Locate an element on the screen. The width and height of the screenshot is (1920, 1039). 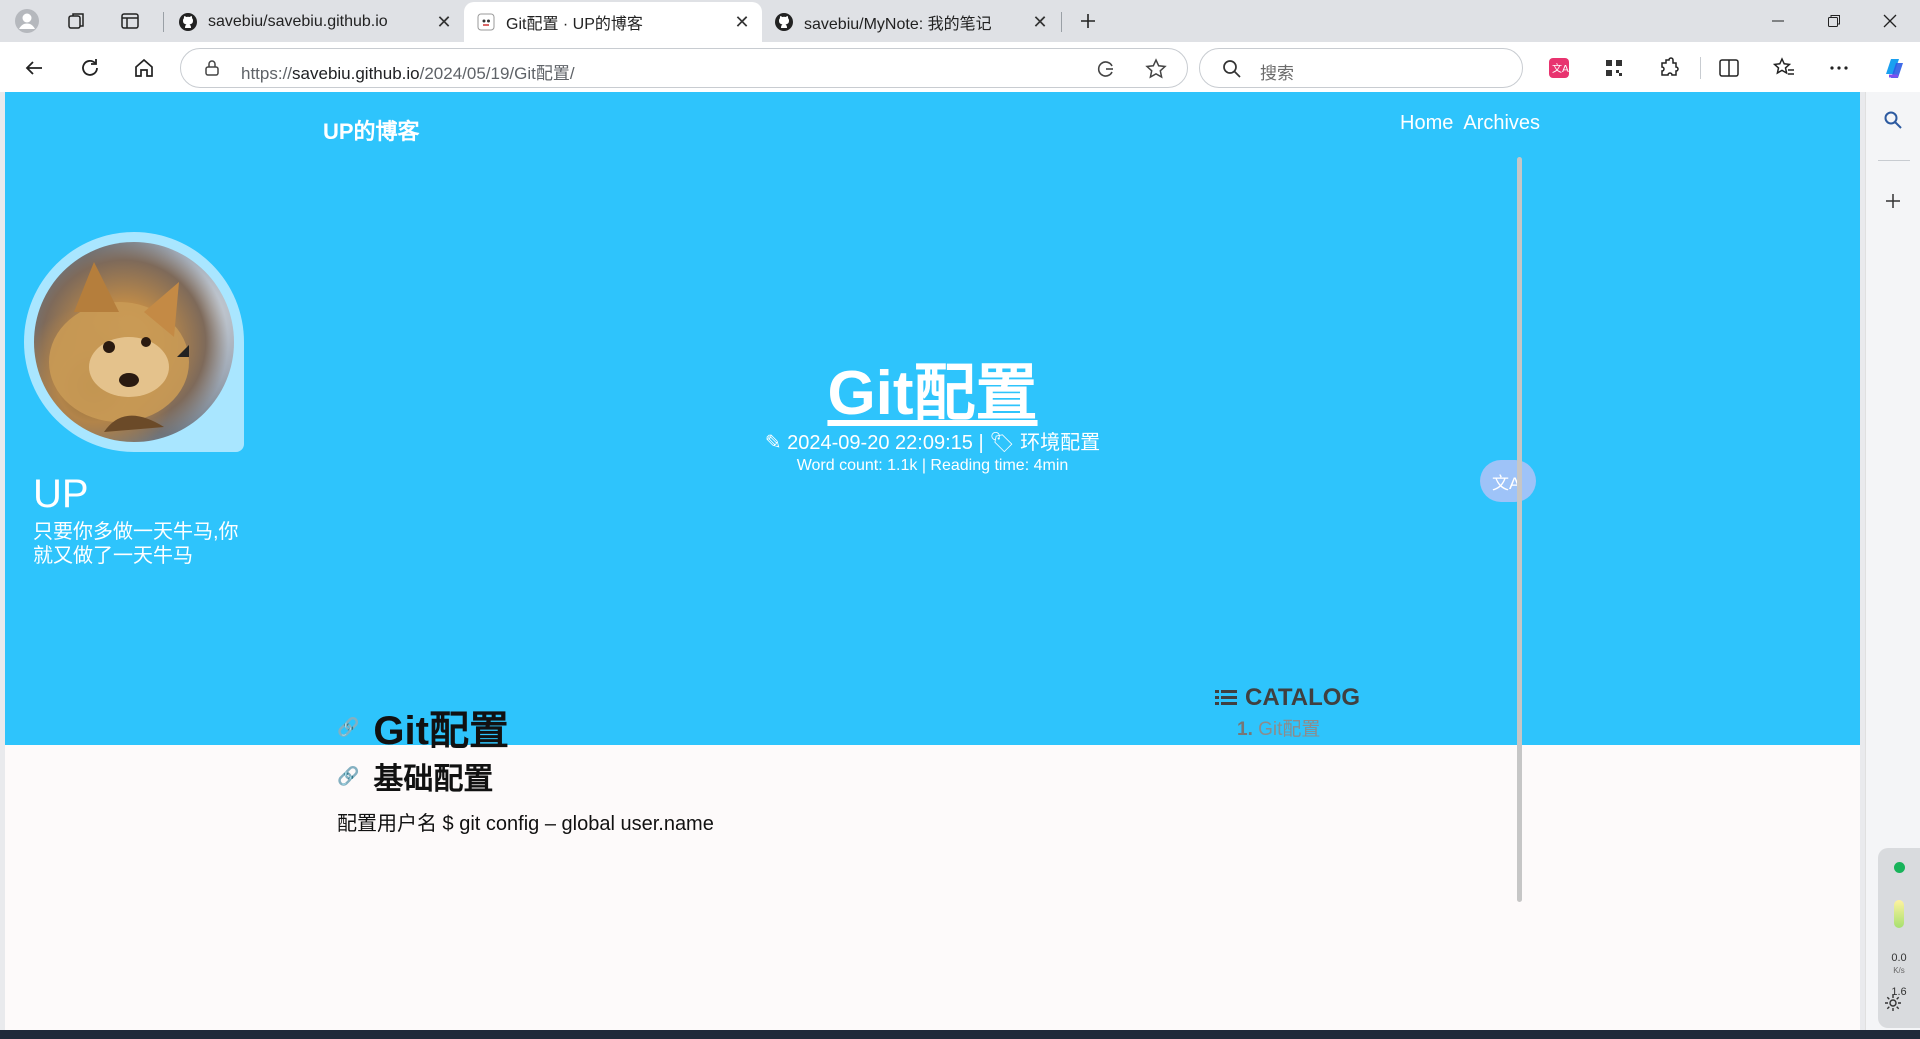
os-taskbar is located at coordinates (960, 1034).